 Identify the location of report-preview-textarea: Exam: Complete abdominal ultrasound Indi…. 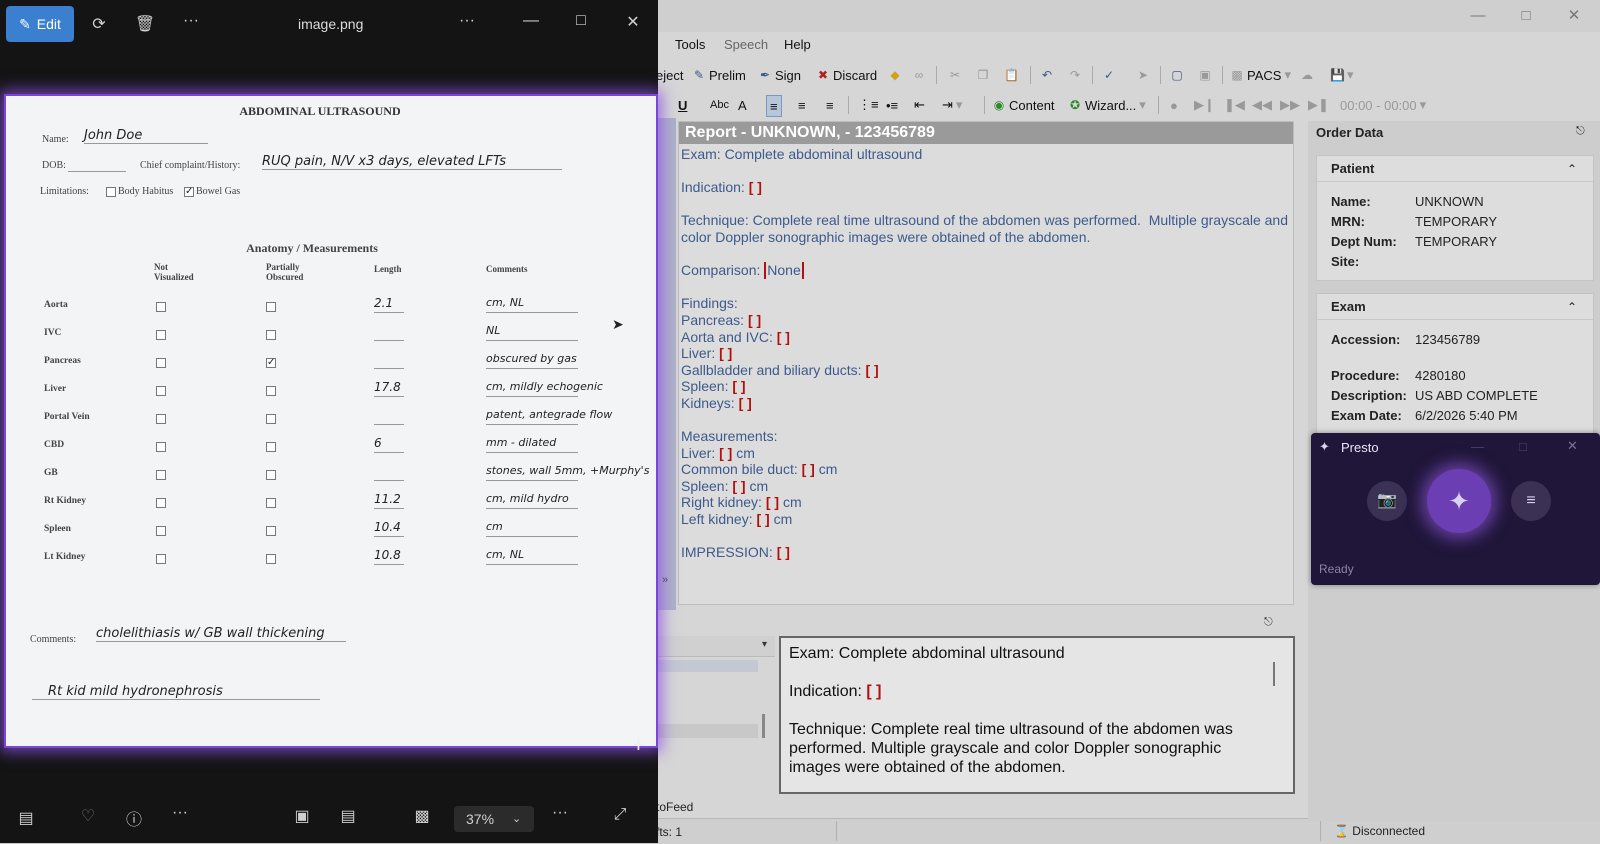
(1037, 715).